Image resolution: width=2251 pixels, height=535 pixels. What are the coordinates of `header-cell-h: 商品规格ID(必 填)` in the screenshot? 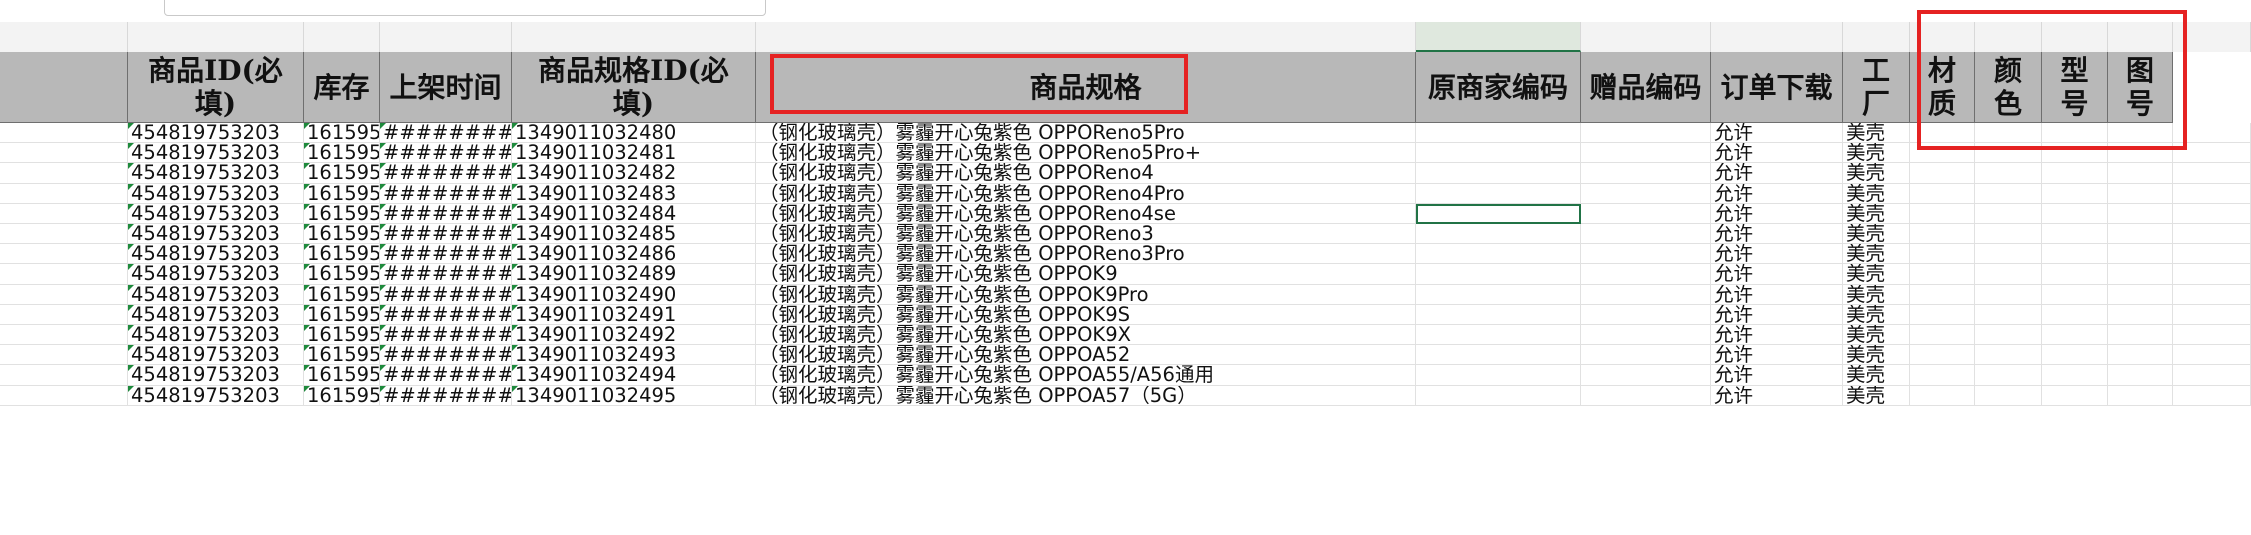 It's located at (634, 87).